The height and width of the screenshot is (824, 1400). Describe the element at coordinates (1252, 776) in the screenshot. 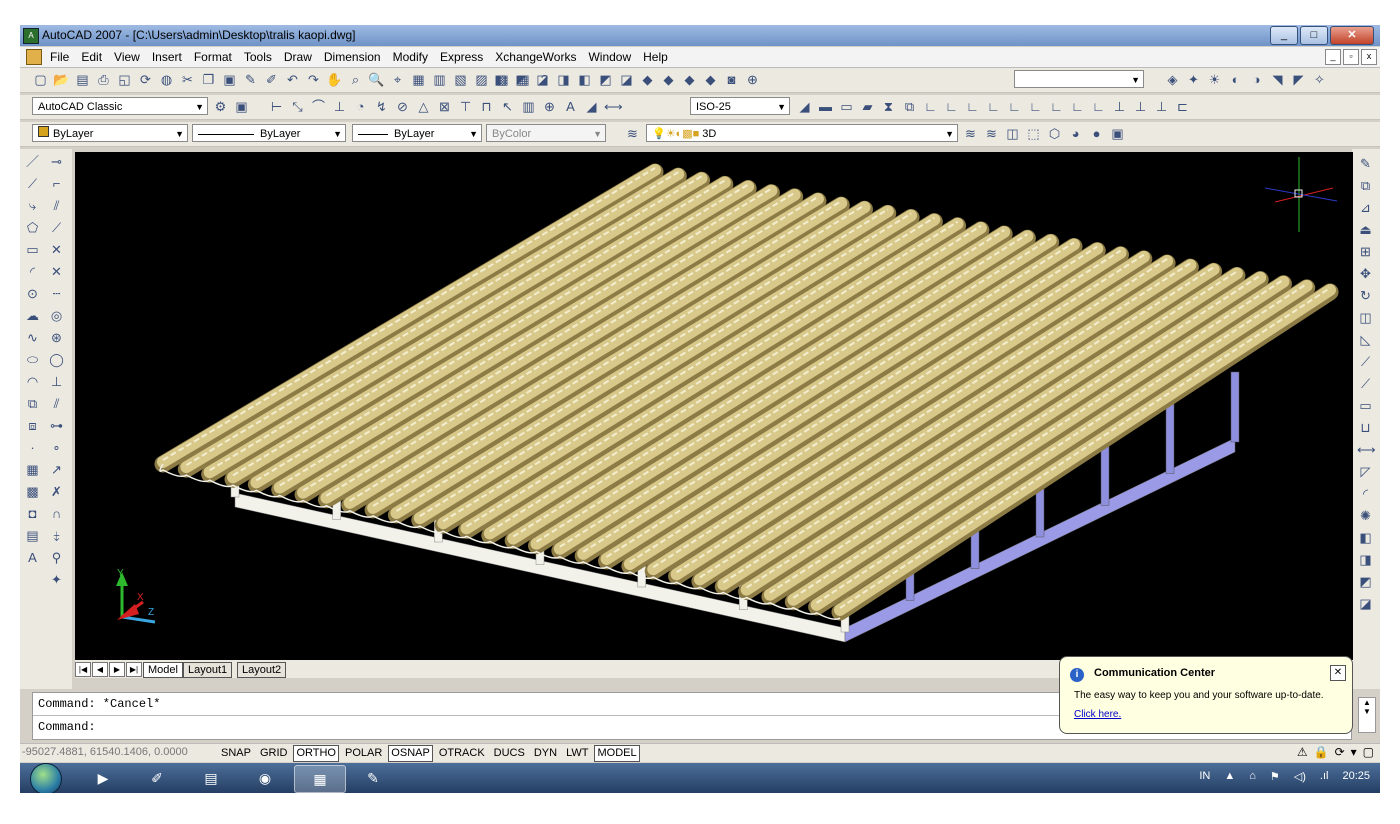

I see `network-device-icon: ⌂` at that location.